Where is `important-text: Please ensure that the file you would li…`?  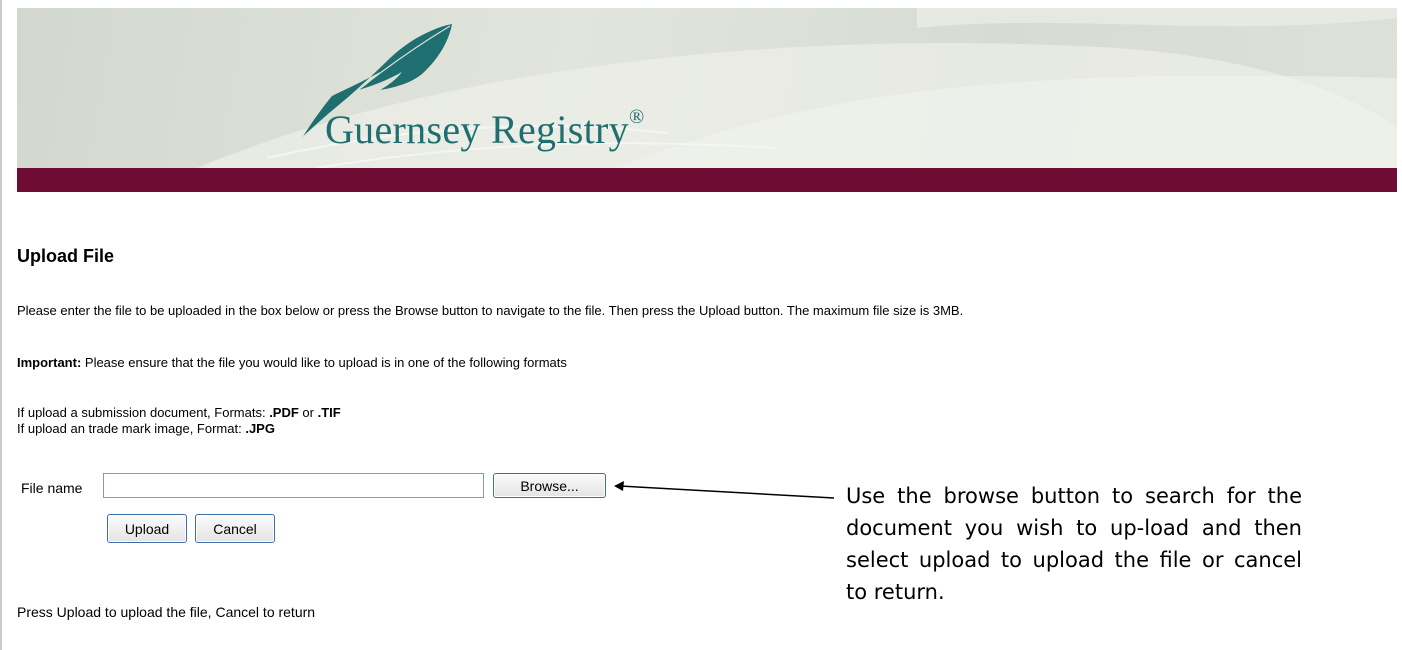 important-text: Please ensure that the file you would li… is located at coordinates (324, 362).